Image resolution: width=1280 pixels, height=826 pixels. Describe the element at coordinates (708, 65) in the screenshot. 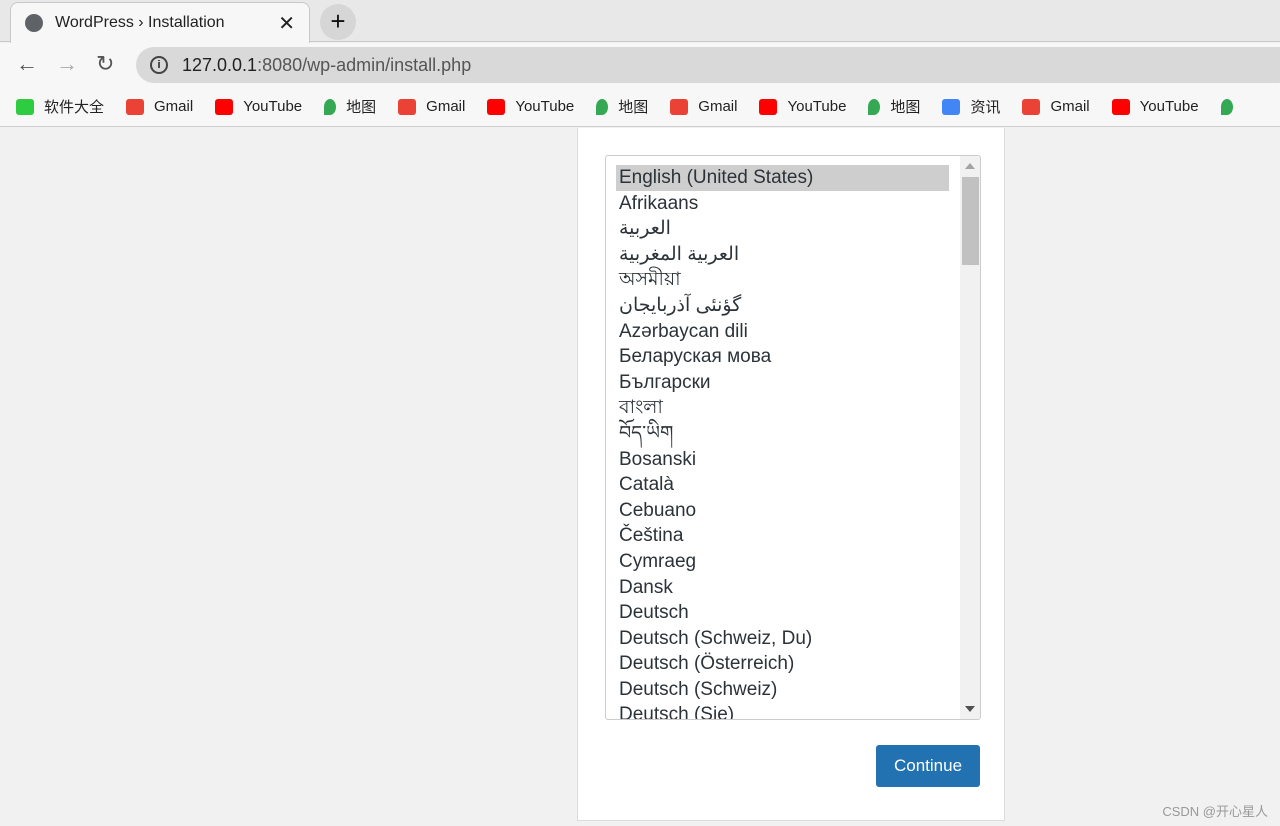

I see `address-bar: i 127.0.0.1:8080/wp-admin/install.php` at that location.